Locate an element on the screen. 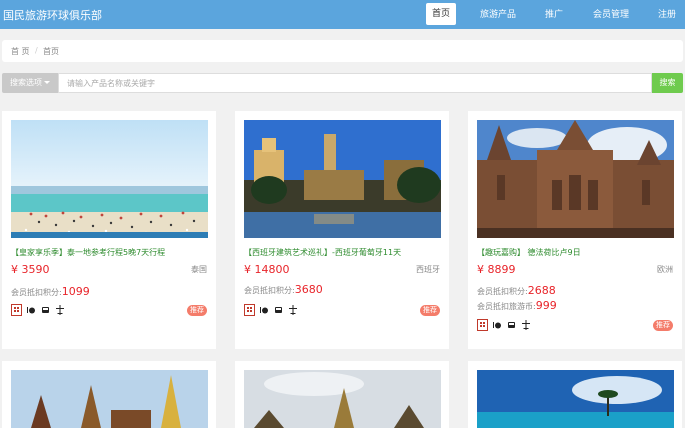  cathedral-photo is located at coordinates (575, 179).